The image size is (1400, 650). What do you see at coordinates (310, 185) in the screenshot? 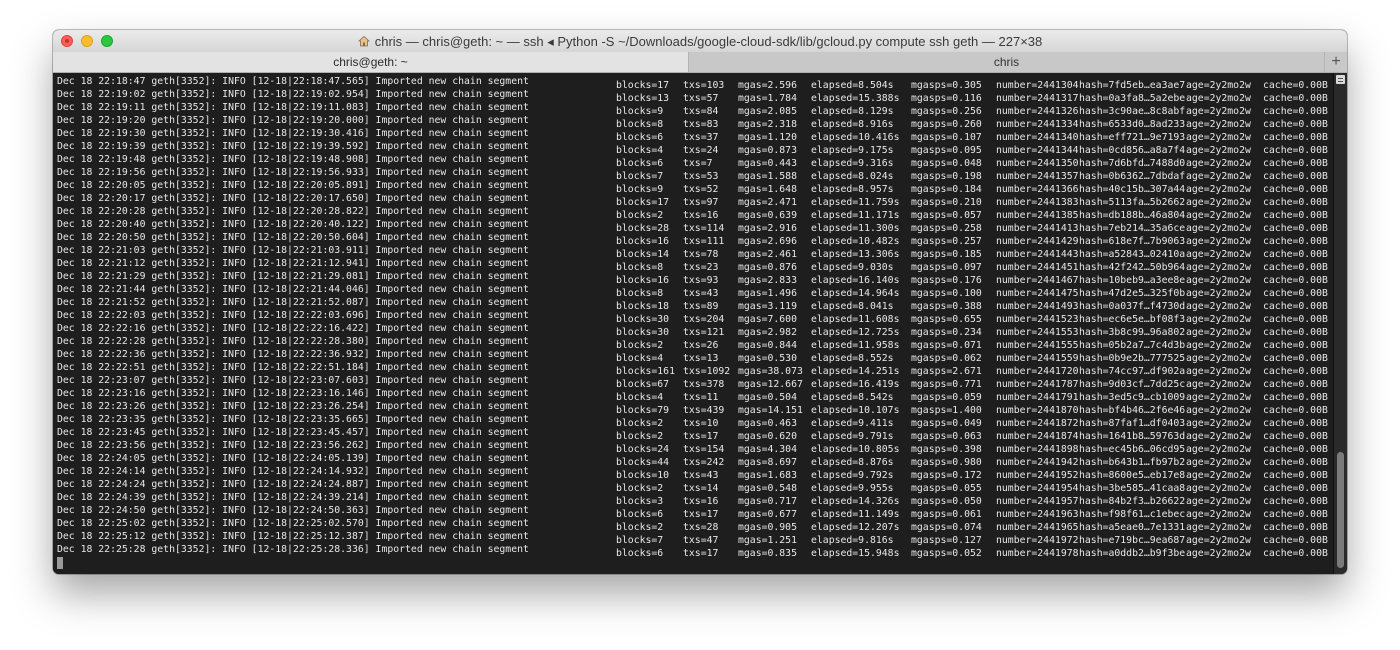
I see `log-timestamp-bracket: [12-18|22:20:05.891]` at bounding box center [310, 185].